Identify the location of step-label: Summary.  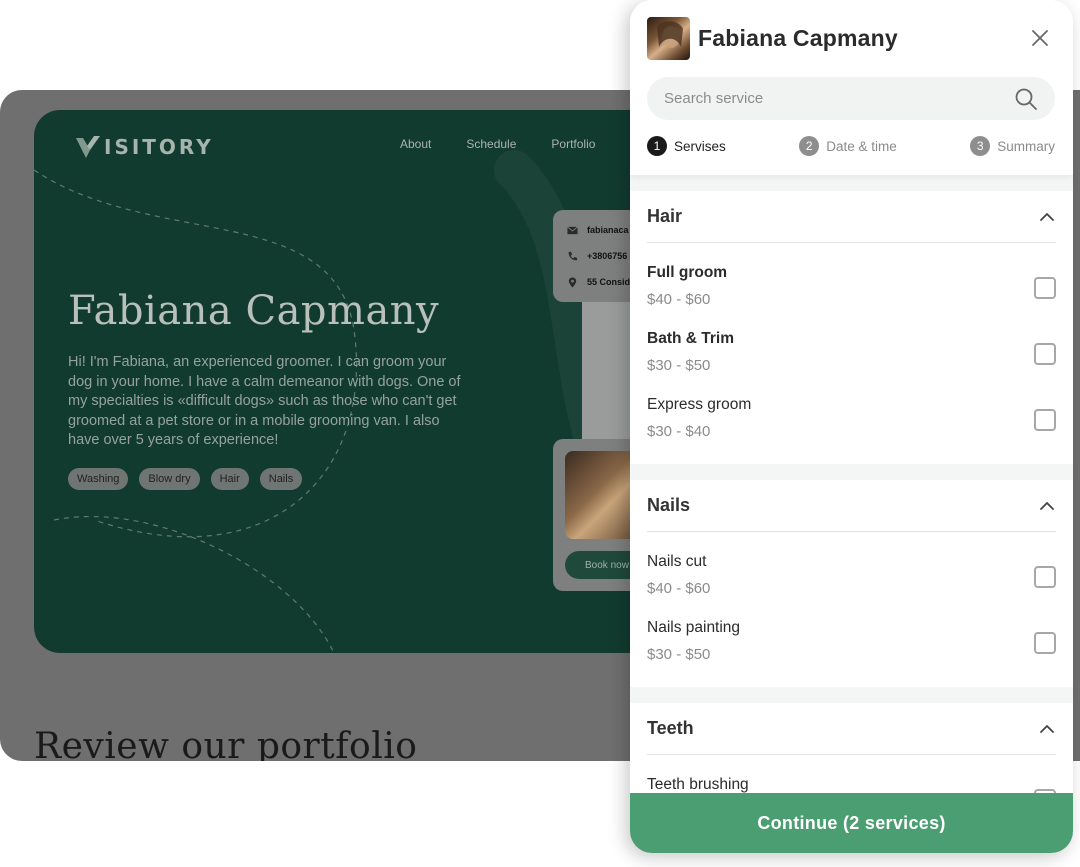
(1026, 146).